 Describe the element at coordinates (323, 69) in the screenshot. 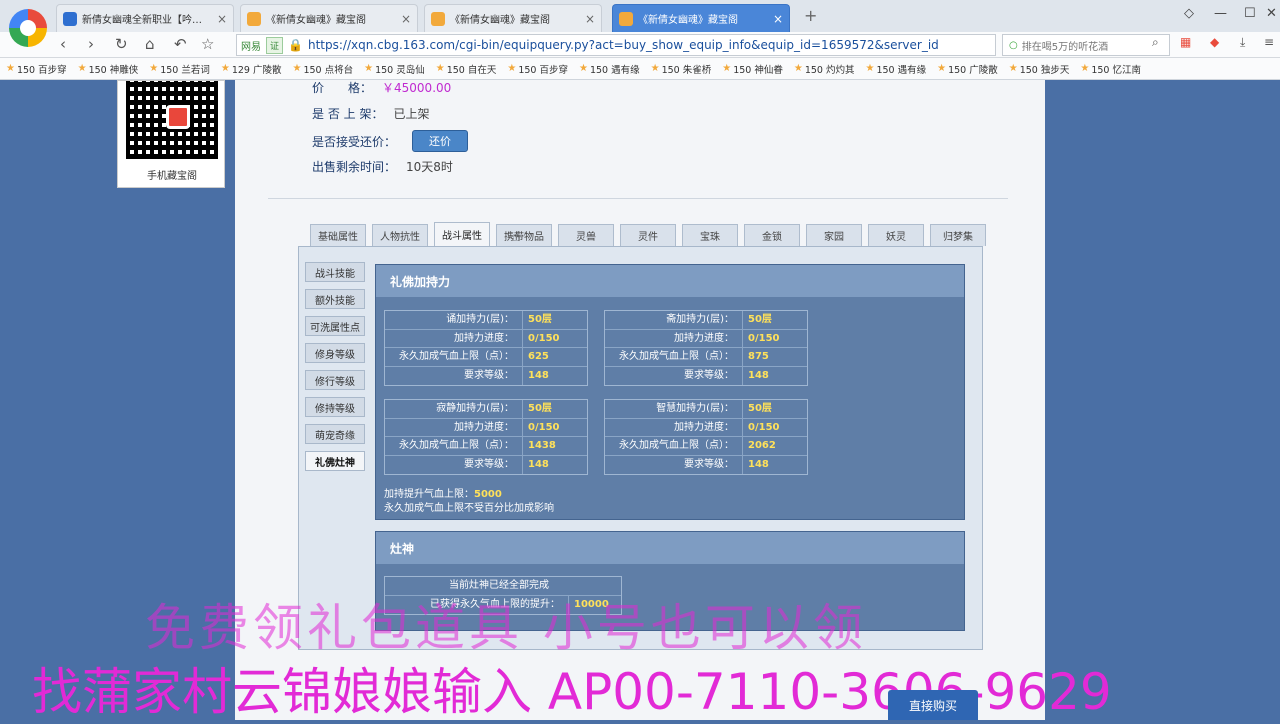

I see `bookmark-item: ★ 150 点将台` at that location.